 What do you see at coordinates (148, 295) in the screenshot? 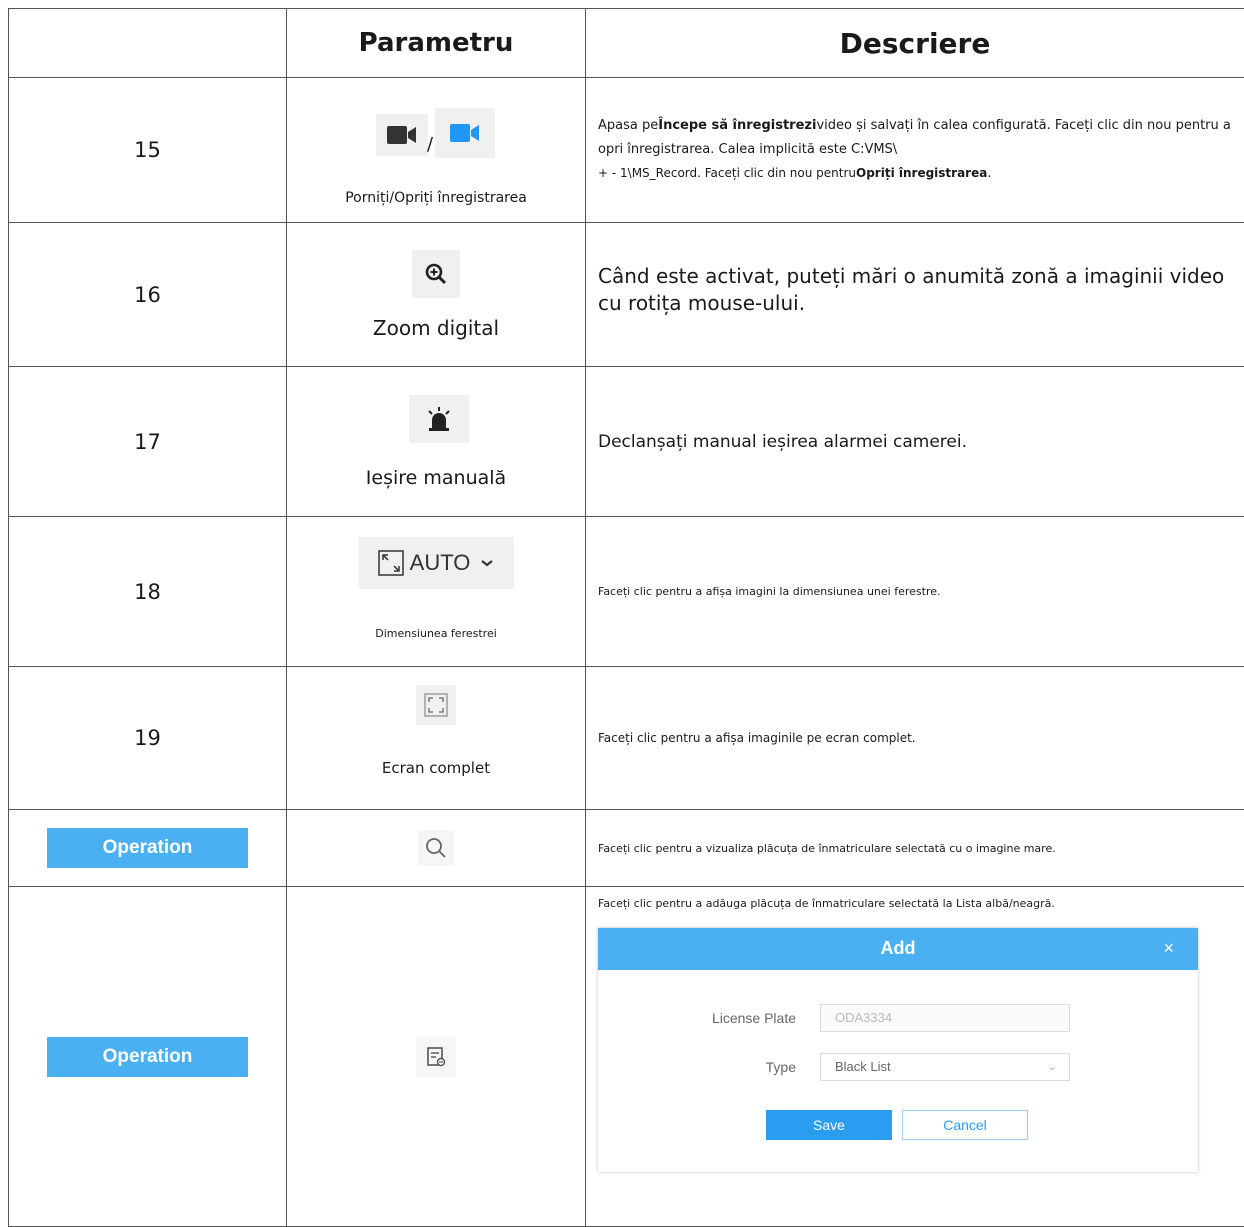
I see `row-number: 16` at bounding box center [148, 295].